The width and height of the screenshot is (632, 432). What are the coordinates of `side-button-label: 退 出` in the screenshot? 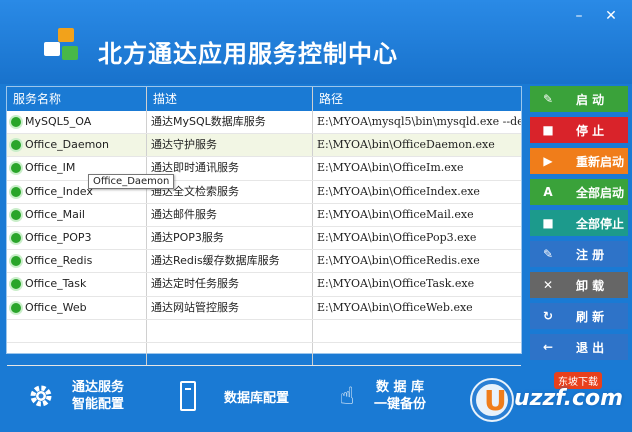 It's located at (590, 347).